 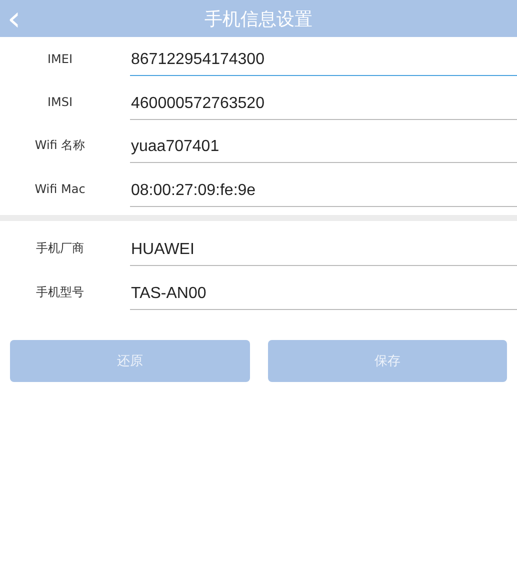 What do you see at coordinates (60, 292) in the screenshot?
I see `field-label: 手机型号` at bounding box center [60, 292].